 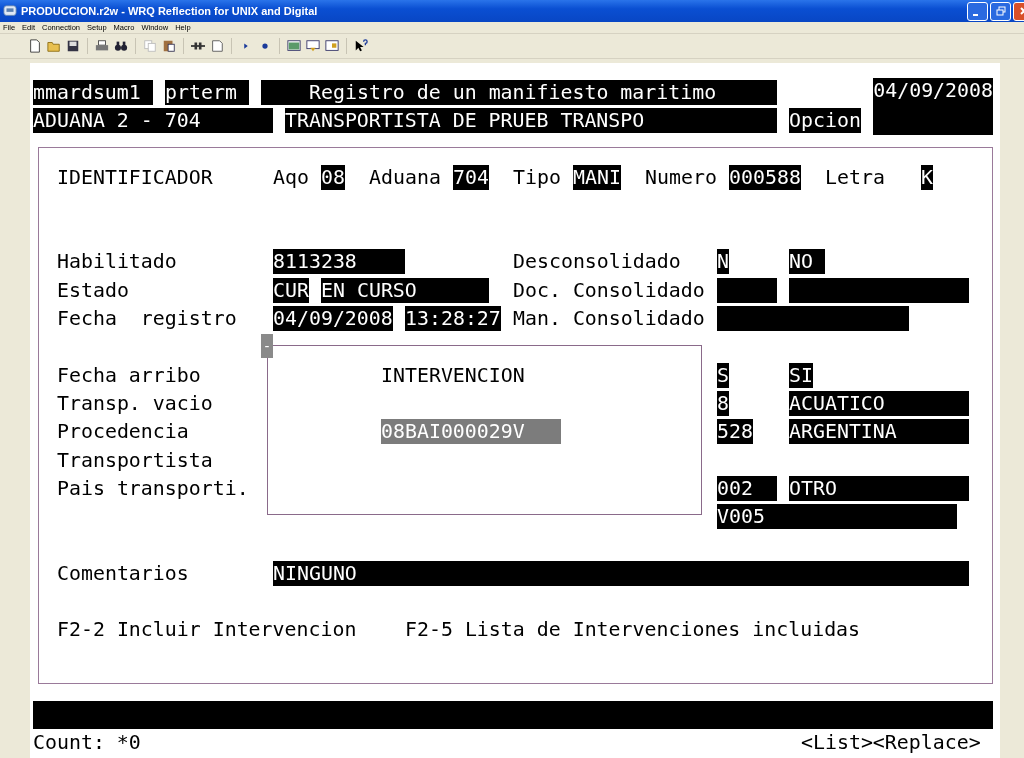 I want to click on mode-indicator: <List><Replace>, so click(x=891, y=743).